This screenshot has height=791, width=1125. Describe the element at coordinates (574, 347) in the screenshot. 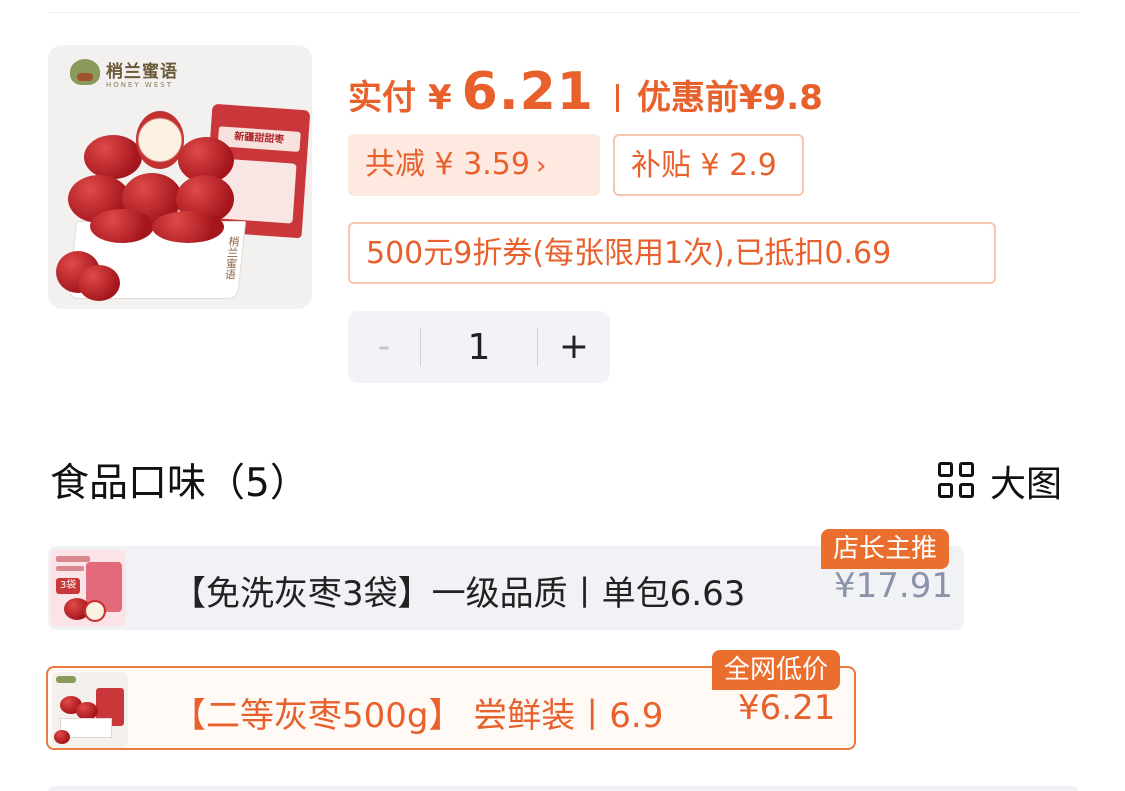

I see `increase-quantity-button: +` at that location.